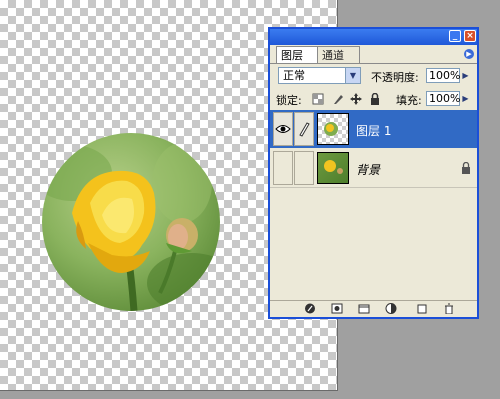 This screenshot has width=500, height=399. I want to click on fill-slider-icon: ▶, so click(465, 98).